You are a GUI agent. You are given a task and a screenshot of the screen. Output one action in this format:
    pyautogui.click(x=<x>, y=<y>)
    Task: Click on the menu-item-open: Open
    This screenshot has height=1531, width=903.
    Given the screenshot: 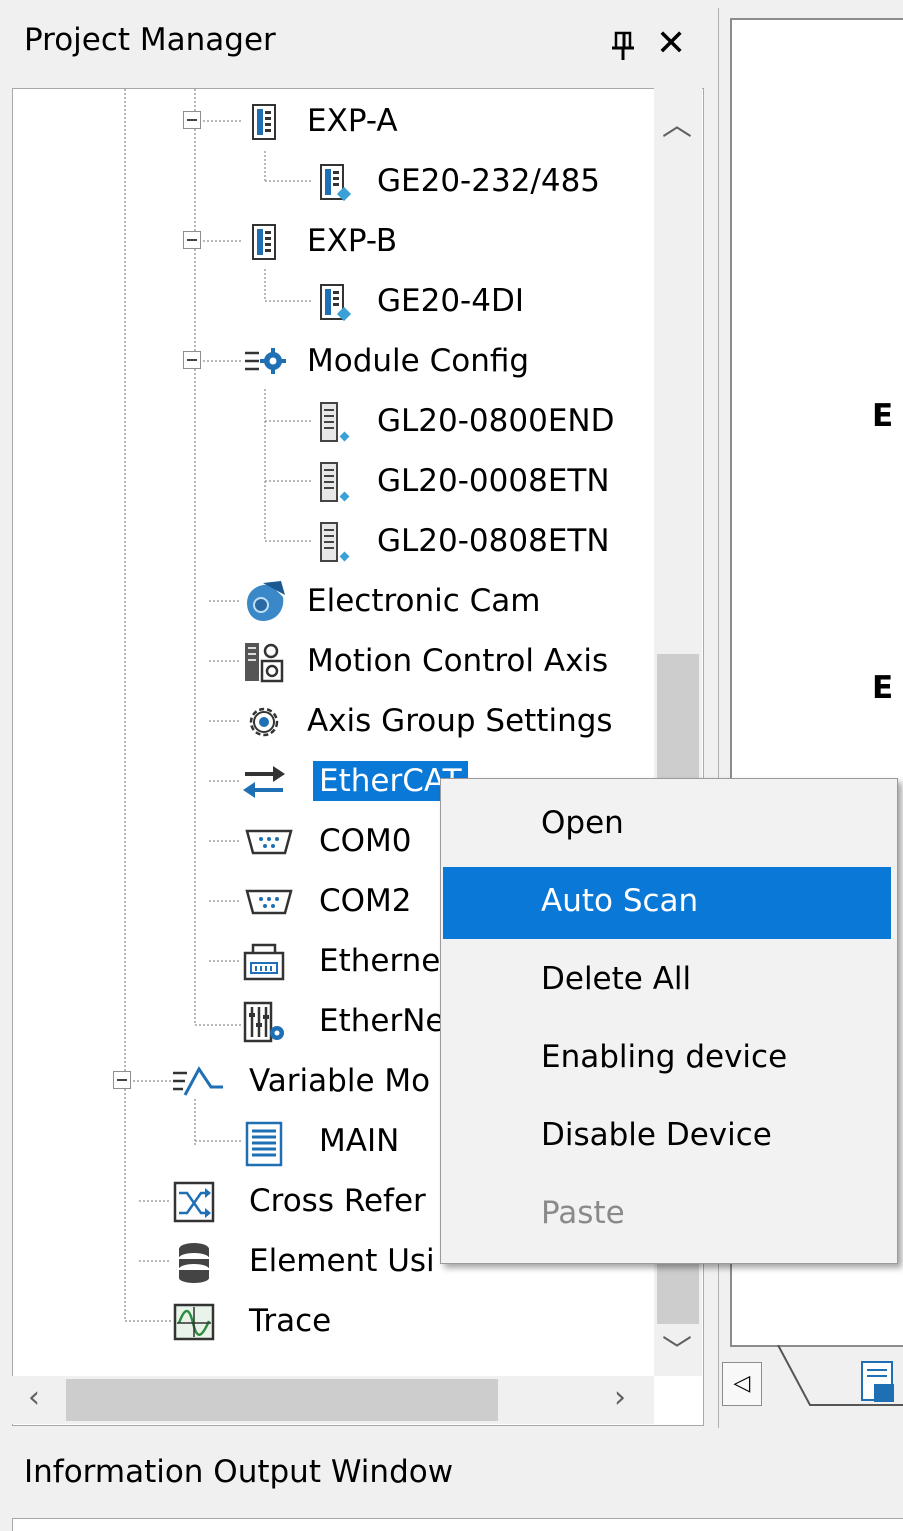 What is the action you would take?
    pyautogui.click(x=667, y=825)
    